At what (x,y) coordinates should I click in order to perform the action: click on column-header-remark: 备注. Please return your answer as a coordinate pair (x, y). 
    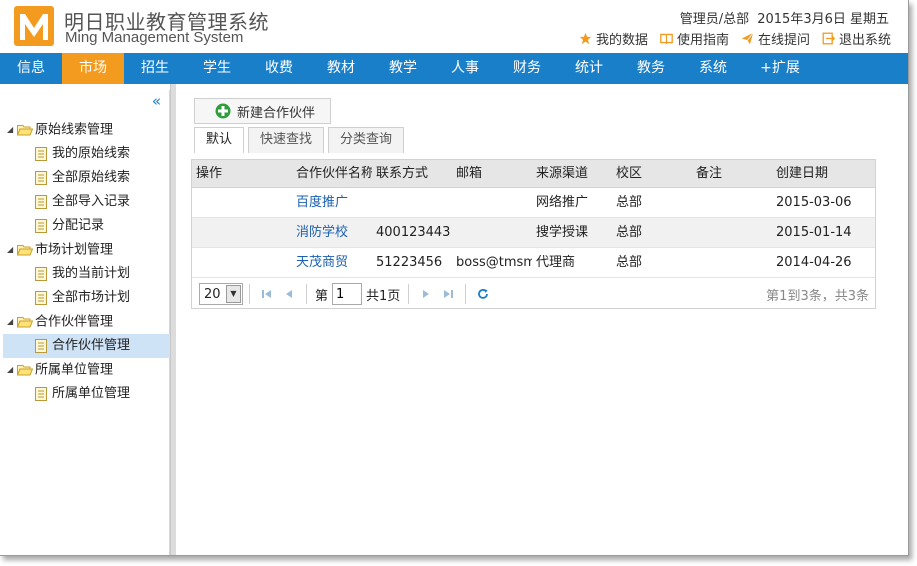
    Looking at the image, I should click on (732, 173).